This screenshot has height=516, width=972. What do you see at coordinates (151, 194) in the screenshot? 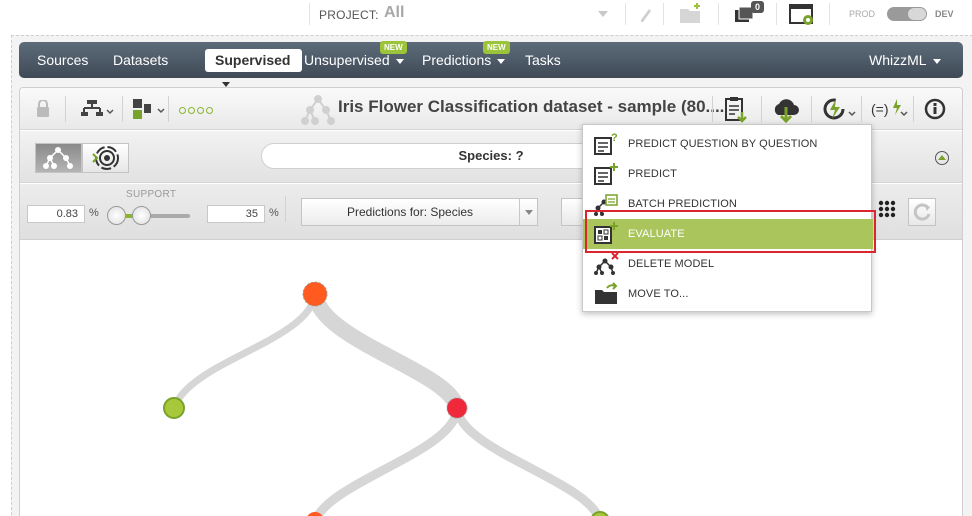
I see `support-label: SUPPORT` at bounding box center [151, 194].